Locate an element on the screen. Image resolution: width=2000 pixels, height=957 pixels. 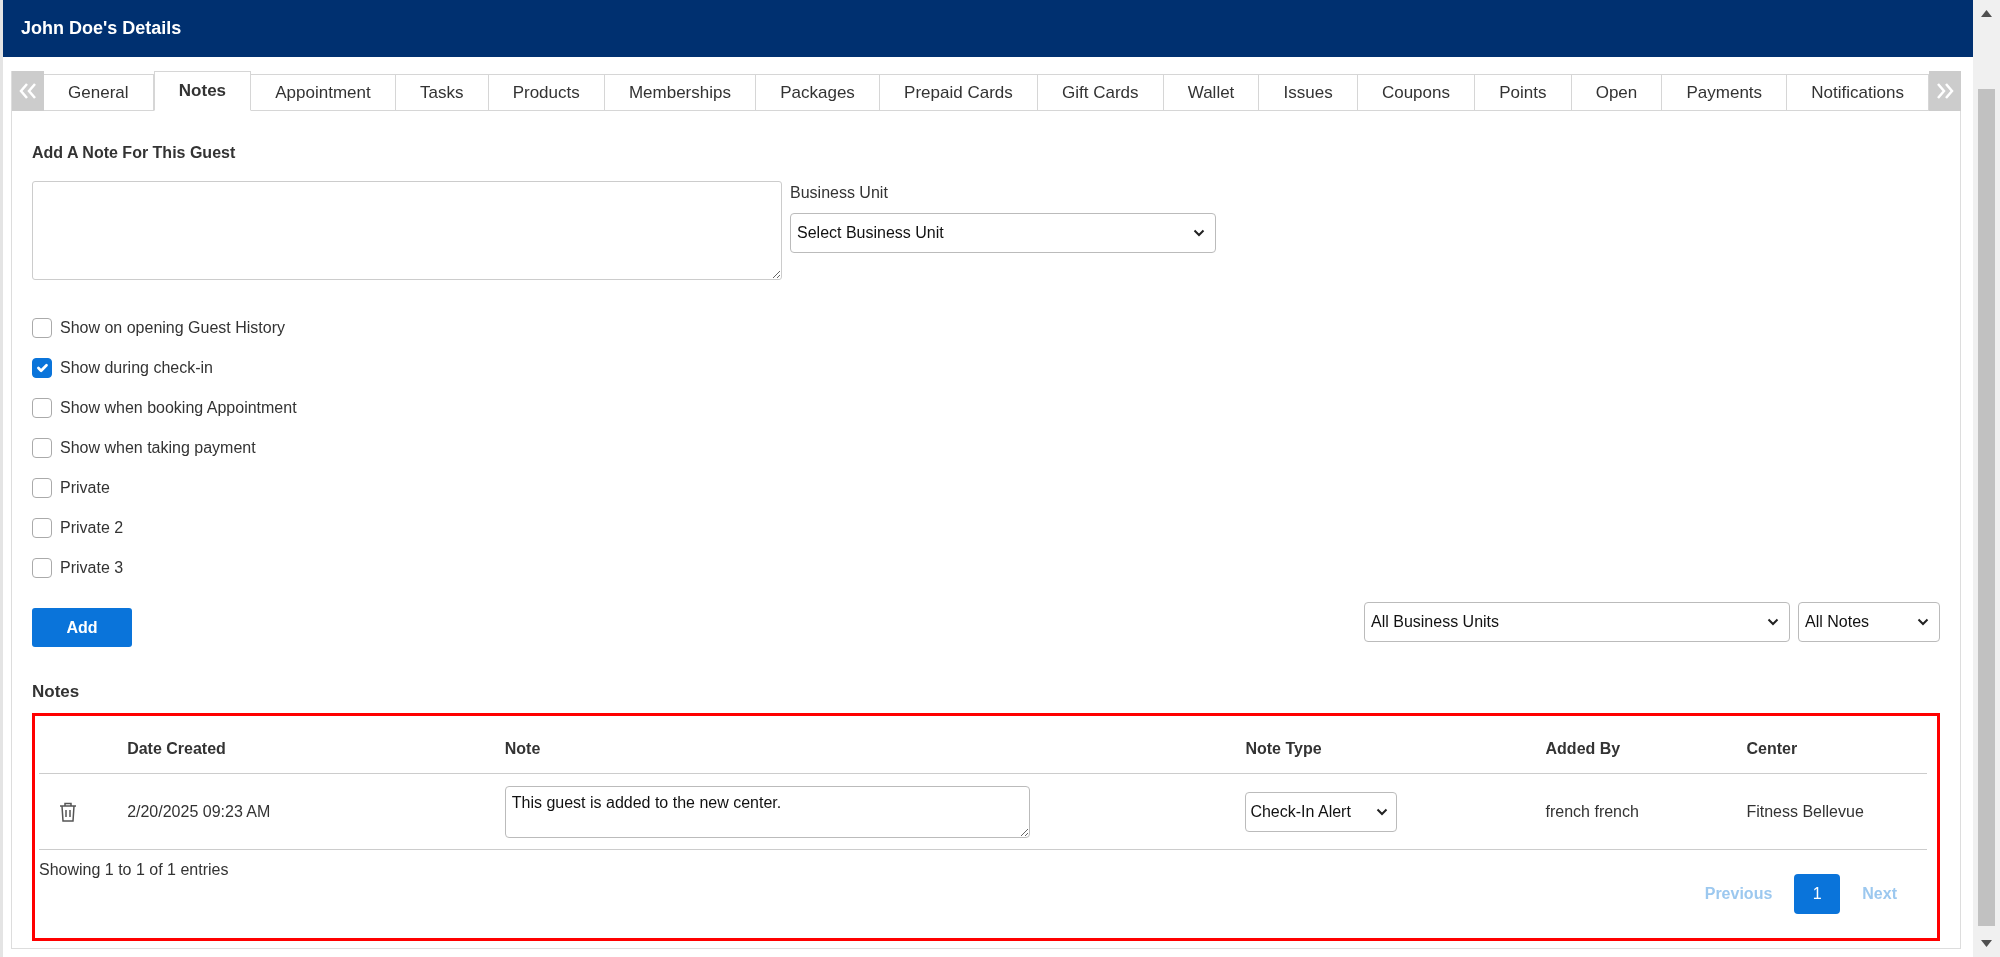
filter-dropdown: All Notes is located at coordinates (1869, 621).